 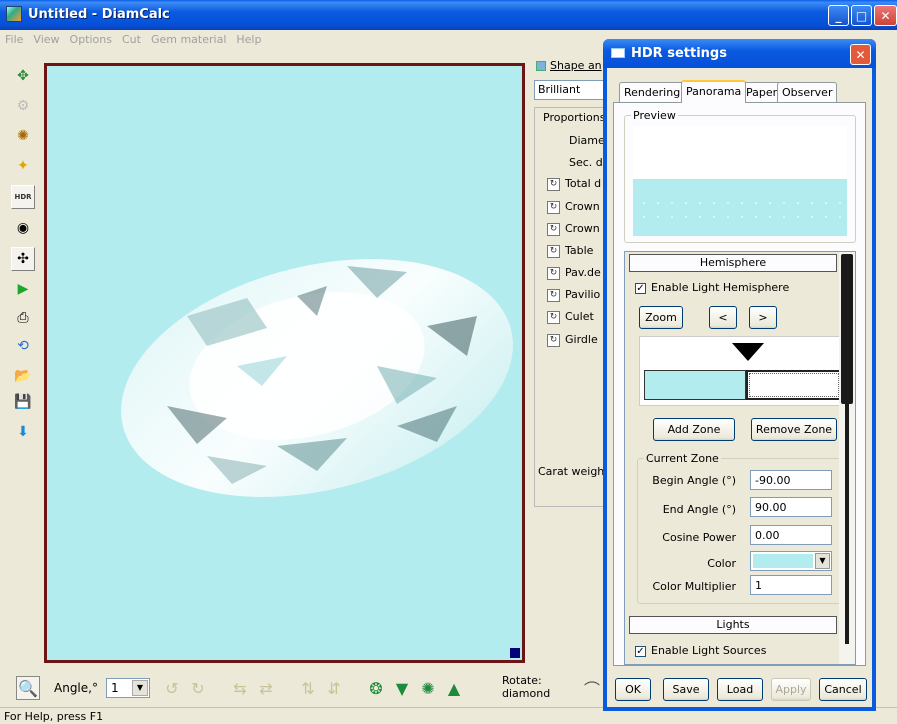 What do you see at coordinates (515, 653) in the screenshot?
I see `resize-corner` at bounding box center [515, 653].